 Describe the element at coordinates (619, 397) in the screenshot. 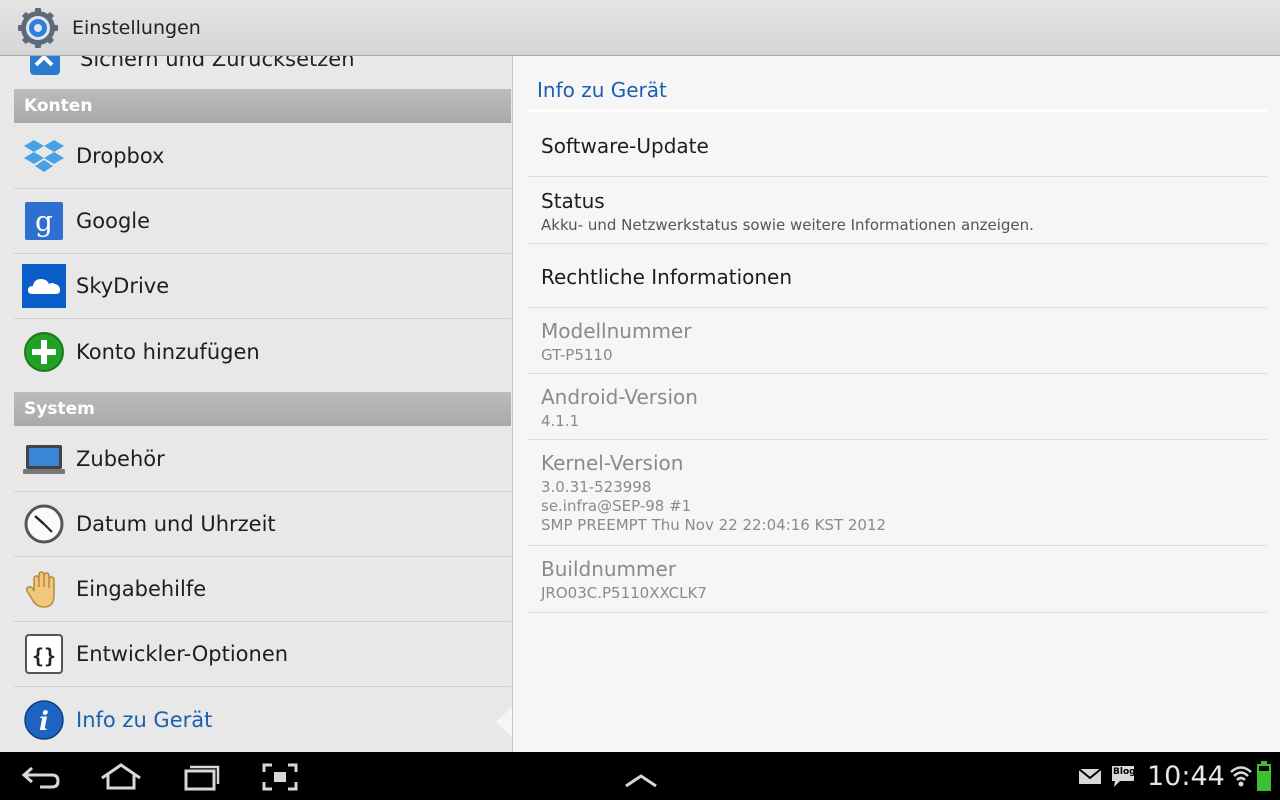

I see `detail-item-title: Android-Version` at that location.